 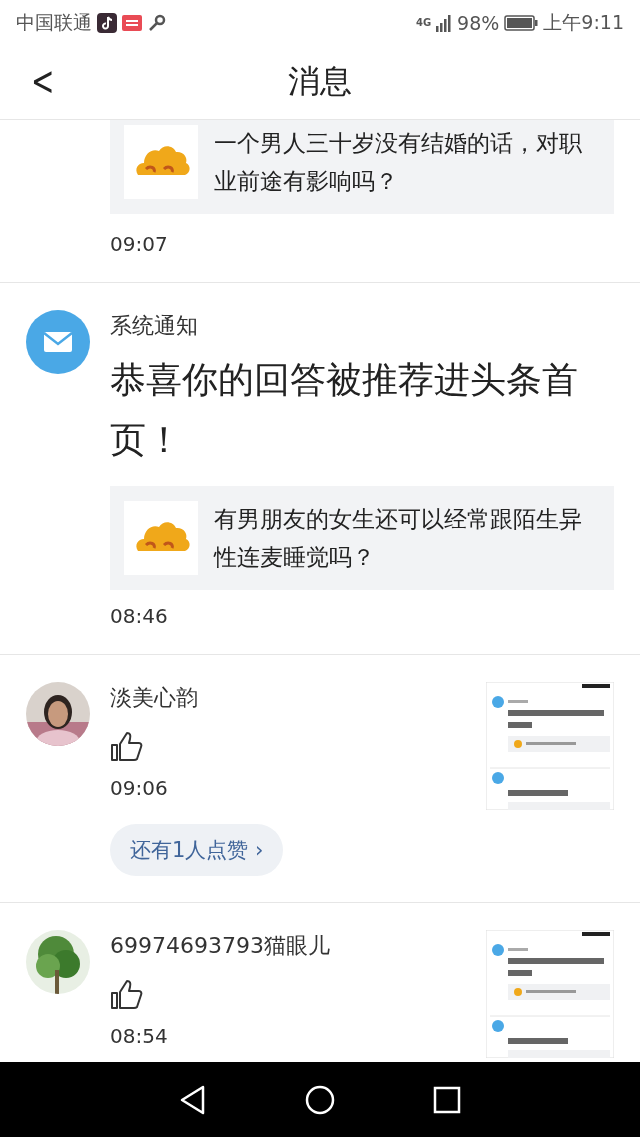 What do you see at coordinates (447, 1099) in the screenshot?
I see `recents-nav-icon` at bounding box center [447, 1099].